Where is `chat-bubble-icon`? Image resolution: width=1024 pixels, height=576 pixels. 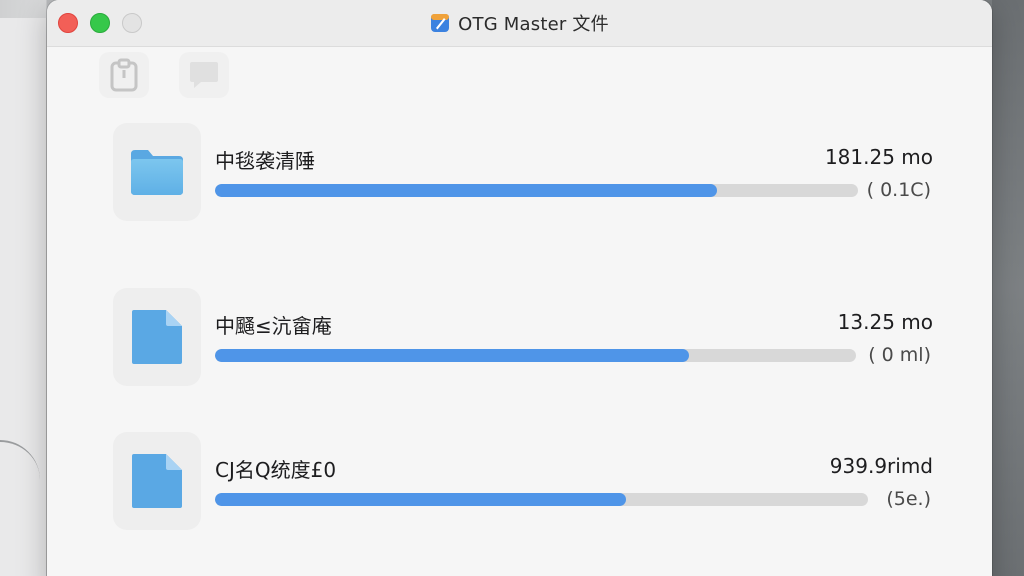 chat-bubble-icon is located at coordinates (204, 75).